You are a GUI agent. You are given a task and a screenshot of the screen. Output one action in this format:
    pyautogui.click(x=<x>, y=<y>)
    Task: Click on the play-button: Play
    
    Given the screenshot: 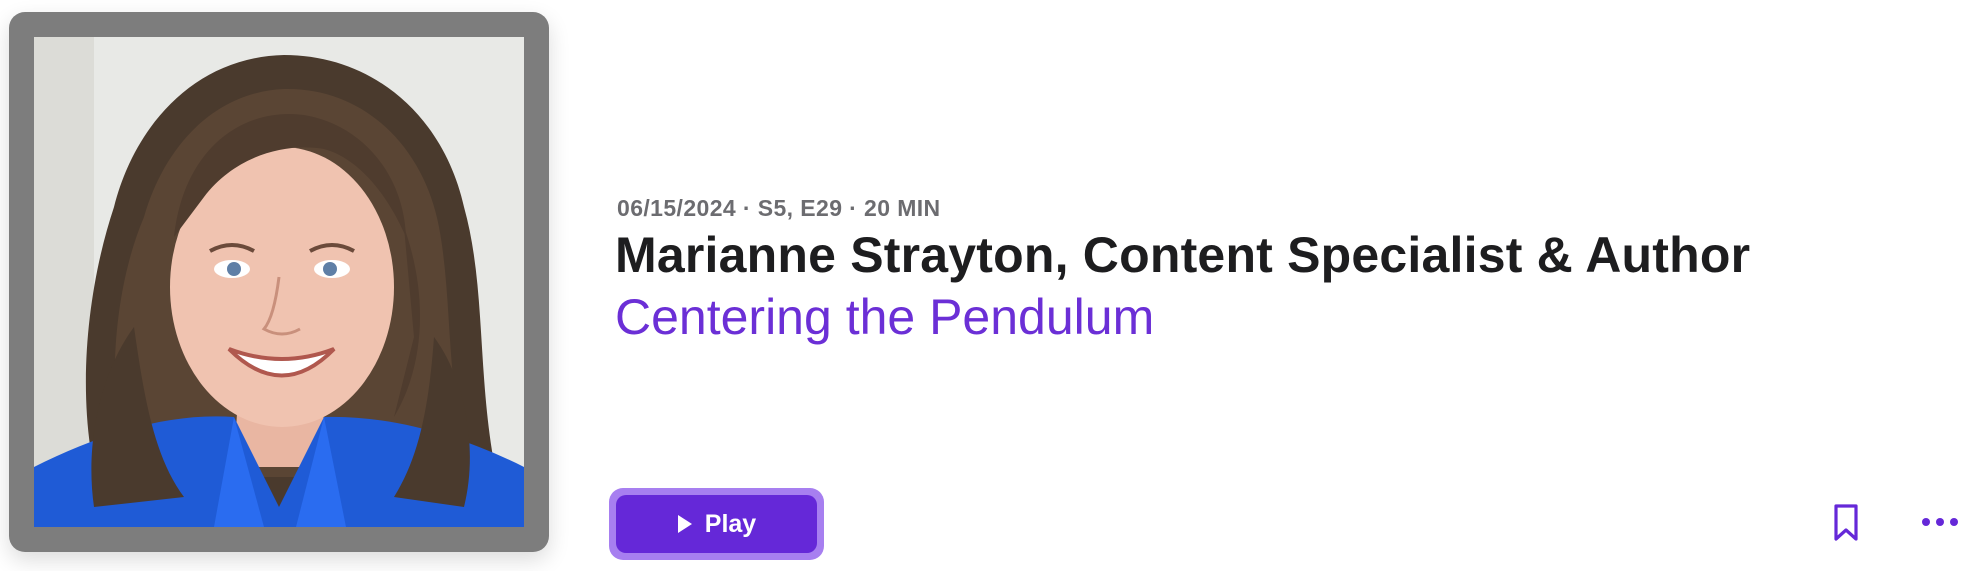 What is the action you would take?
    pyautogui.click(x=716, y=524)
    